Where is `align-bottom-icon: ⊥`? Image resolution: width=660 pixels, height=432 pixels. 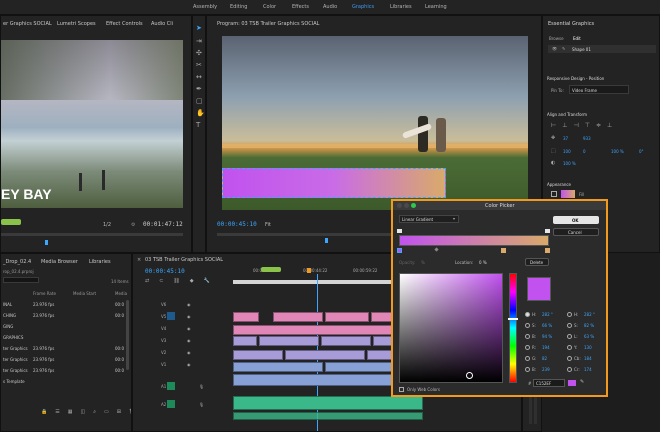
align-bottom-icon: ⊥ is located at coordinates (609, 125).